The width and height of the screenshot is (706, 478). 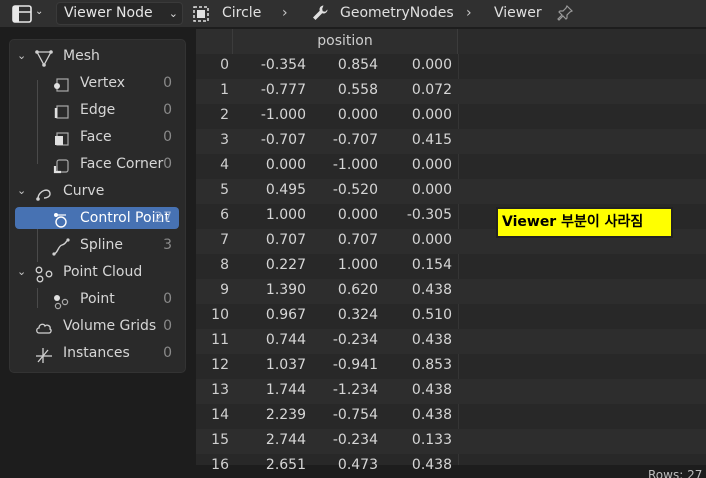 I want to click on position-x-cell: 1.390, so click(x=285, y=290).